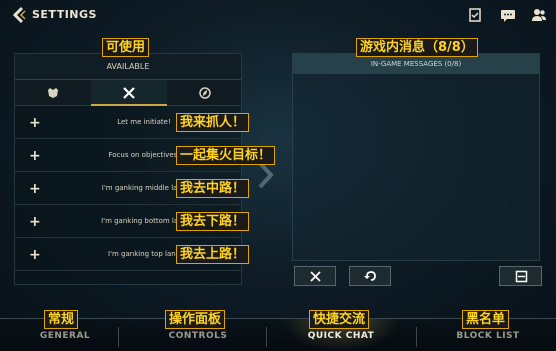 The width and height of the screenshot is (556, 351). I want to click on messages-annotation: 游戏内消息（8/8）, so click(417, 47).